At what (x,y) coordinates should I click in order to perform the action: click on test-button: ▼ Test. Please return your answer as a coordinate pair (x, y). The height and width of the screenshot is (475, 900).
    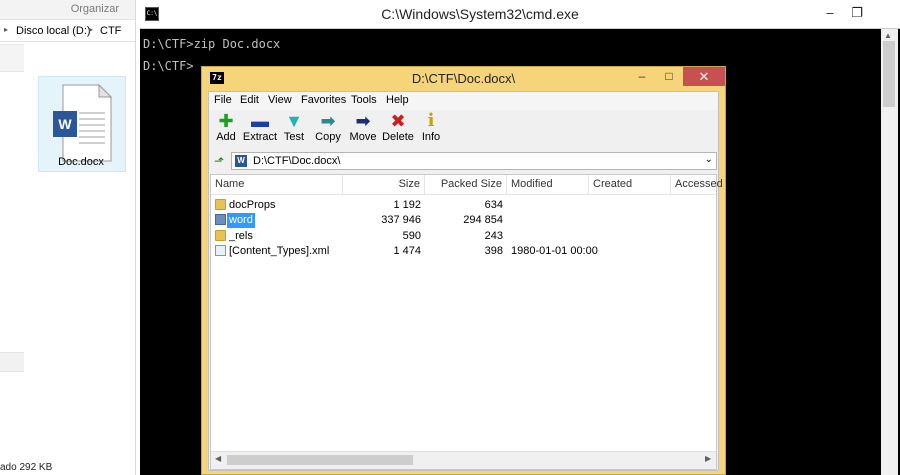
    Looking at the image, I should click on (294, 131).